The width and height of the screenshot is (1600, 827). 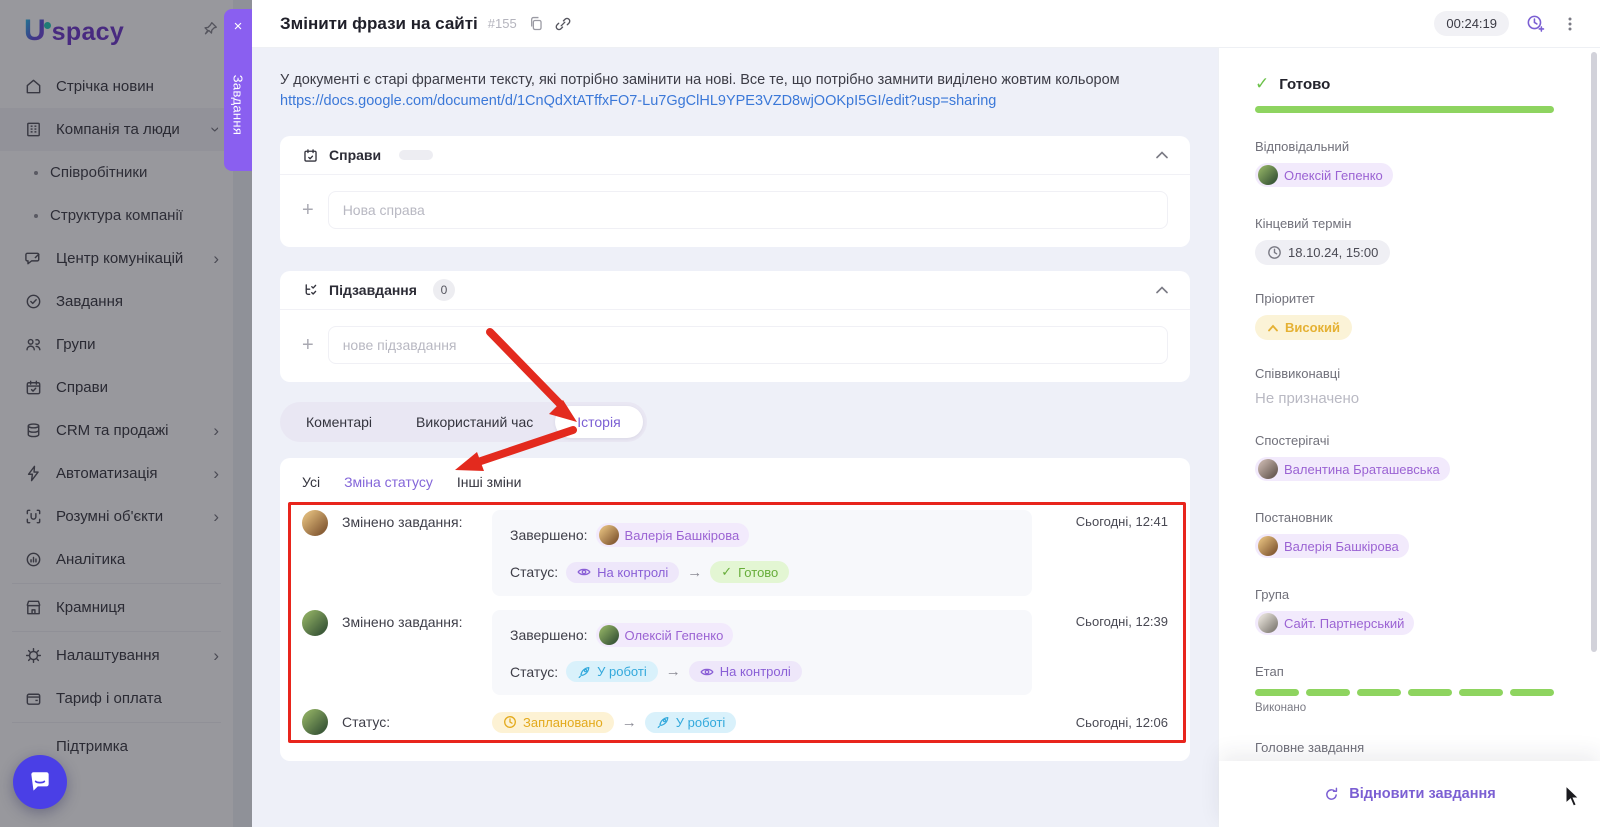 What do you see at coordinates (388, 482) in the screenshot?
I see `filter-status-change: Зміна статусу` at bounding box center [388, 482].